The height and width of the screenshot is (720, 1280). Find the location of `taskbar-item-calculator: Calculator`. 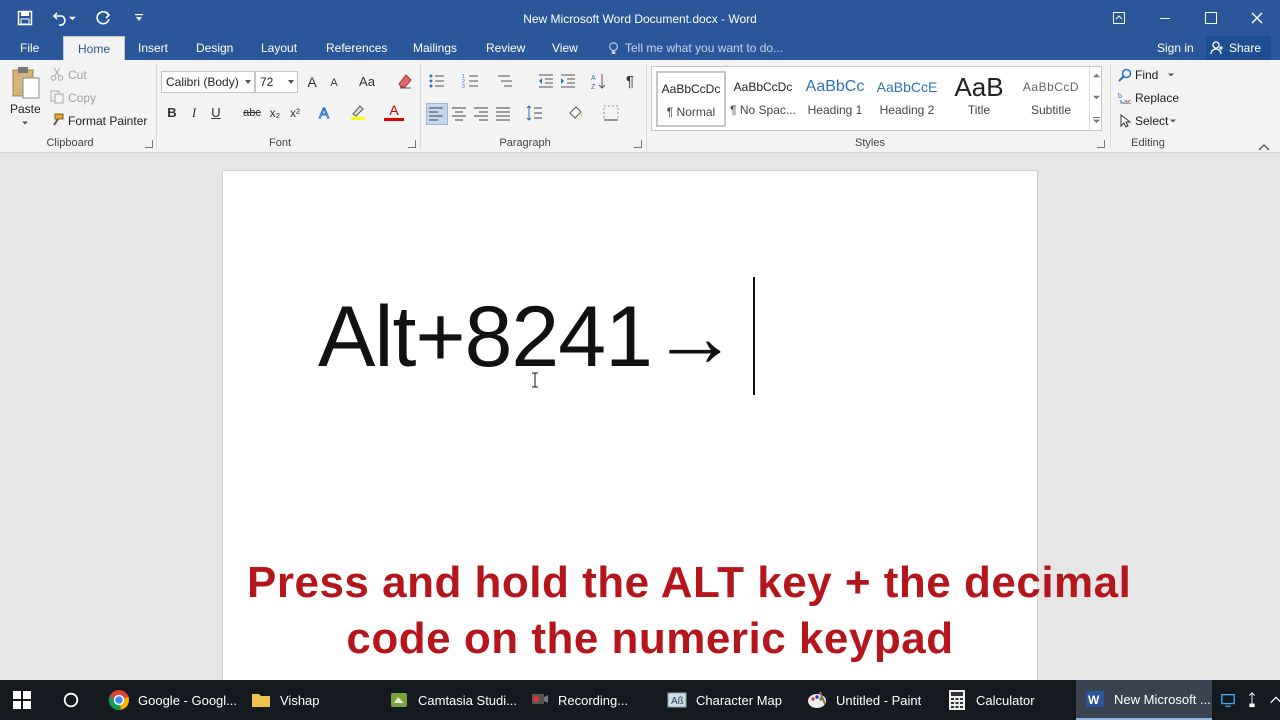

taskbar-item-calculator: Calculator is located at coordinates (1007, 700).